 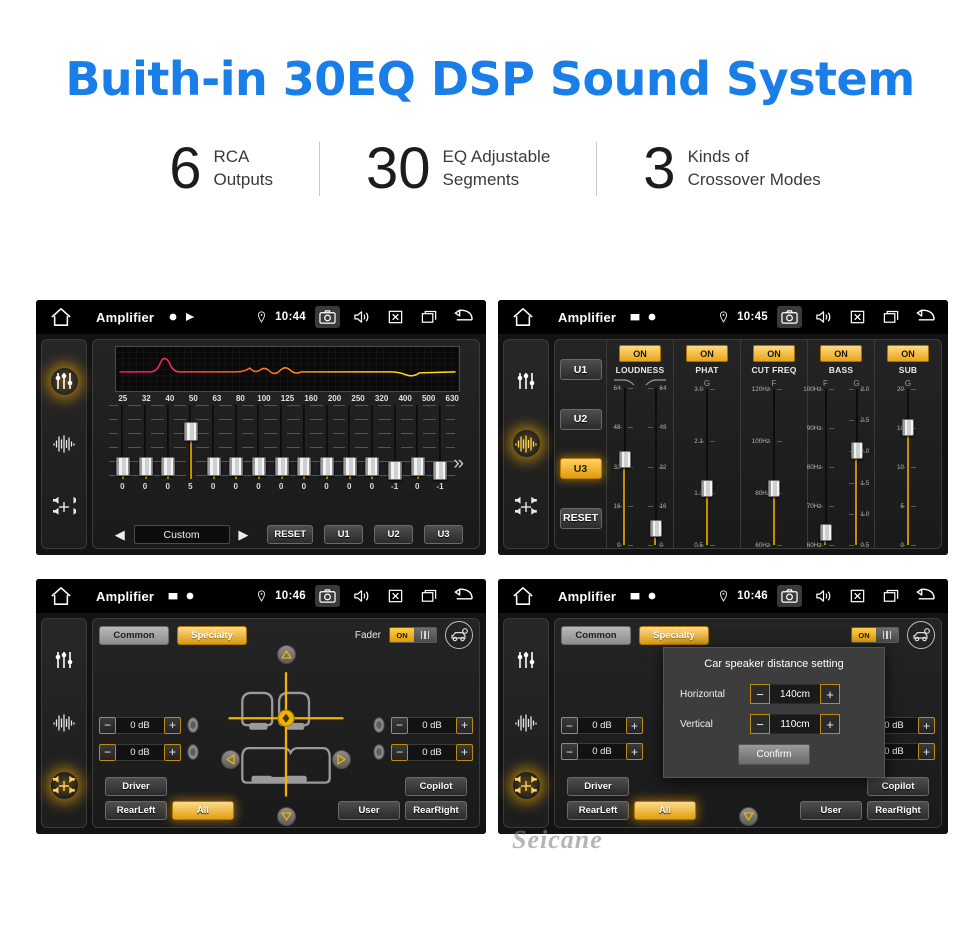 I want to click on crossover-slider: 644832160, so click(x=624, y=466).